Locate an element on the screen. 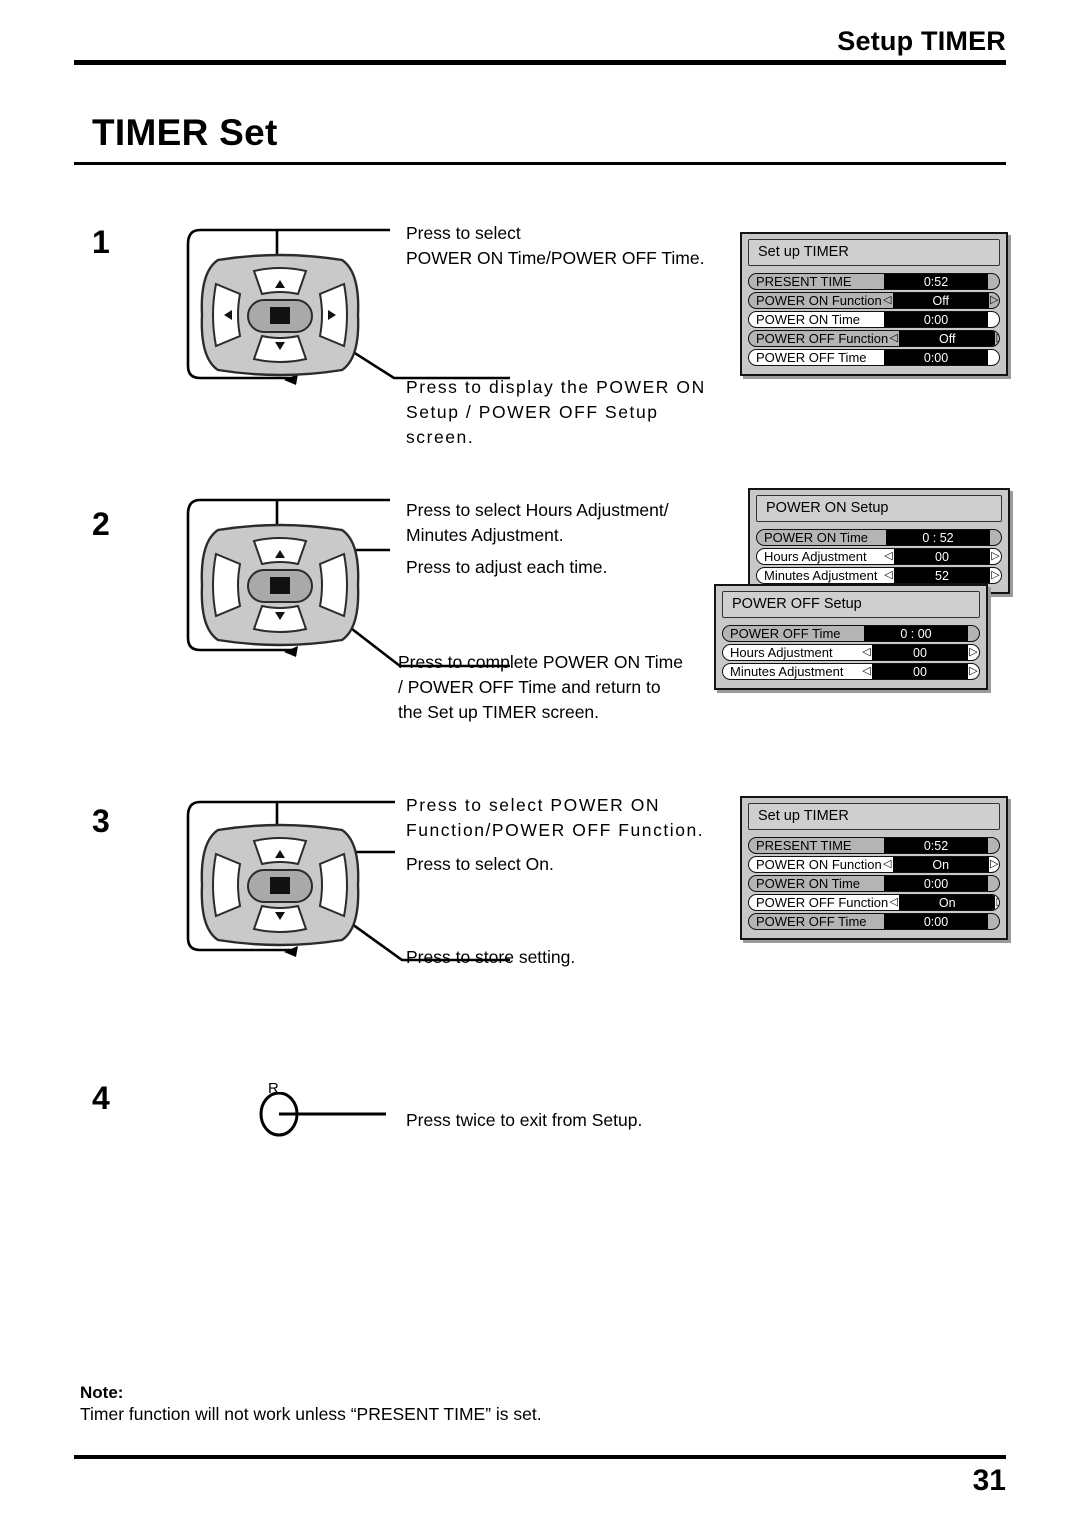 Image resolution: width=1080 pixels, height=1528 pixels. step-number-1: 1 is located at coordinates (101, 242).